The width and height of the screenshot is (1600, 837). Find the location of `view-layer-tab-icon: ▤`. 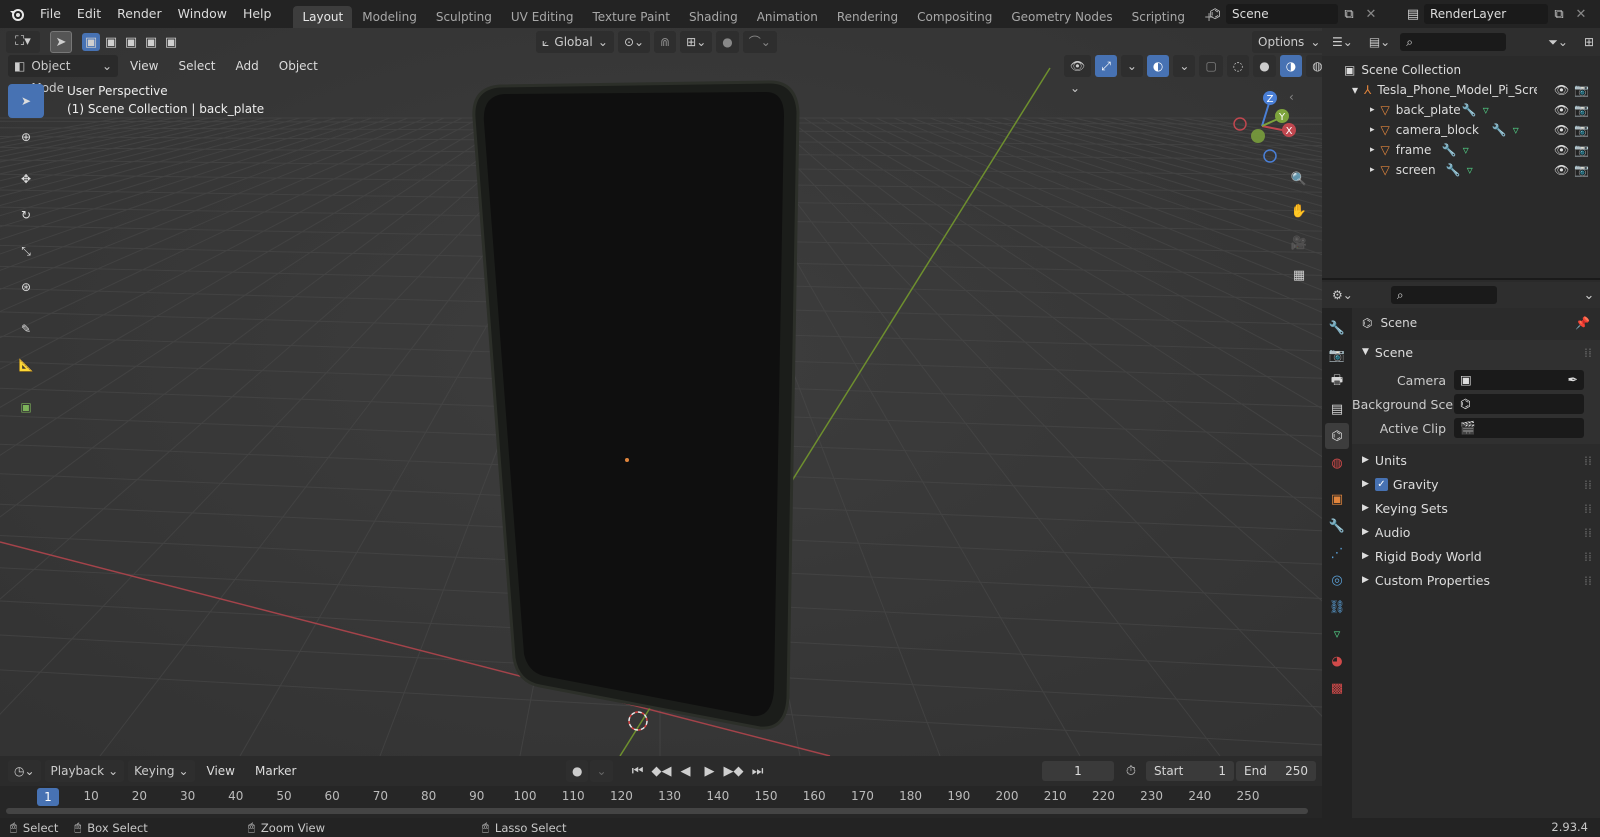

view-layer-tab-icon: ▤ is located at coordinates (1337, 409).